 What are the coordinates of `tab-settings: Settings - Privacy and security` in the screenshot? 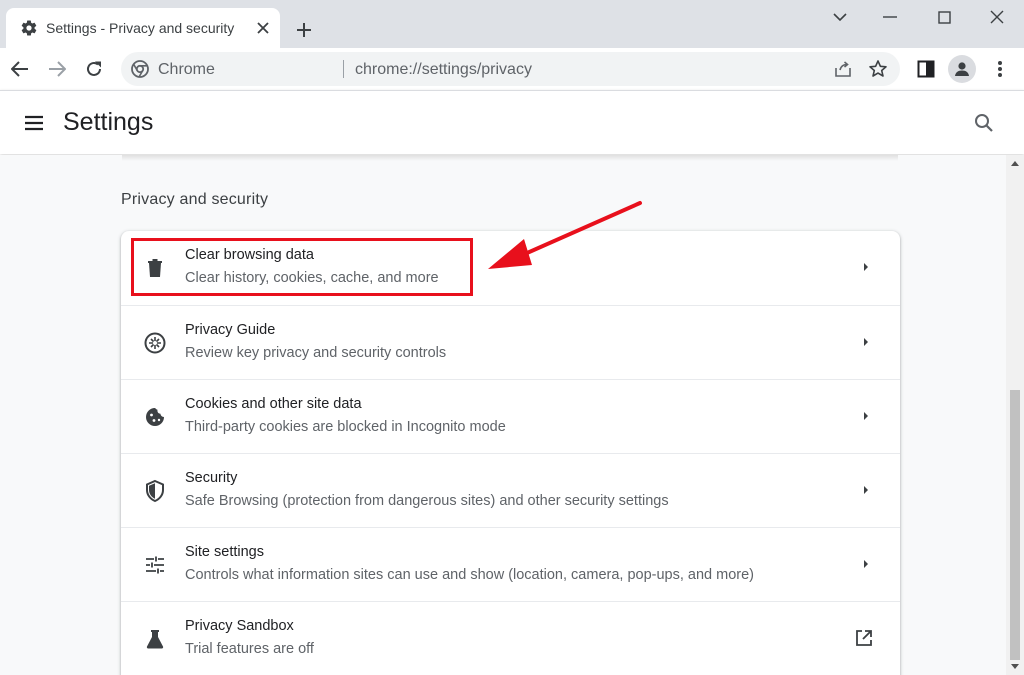 It's located at (143, 28).